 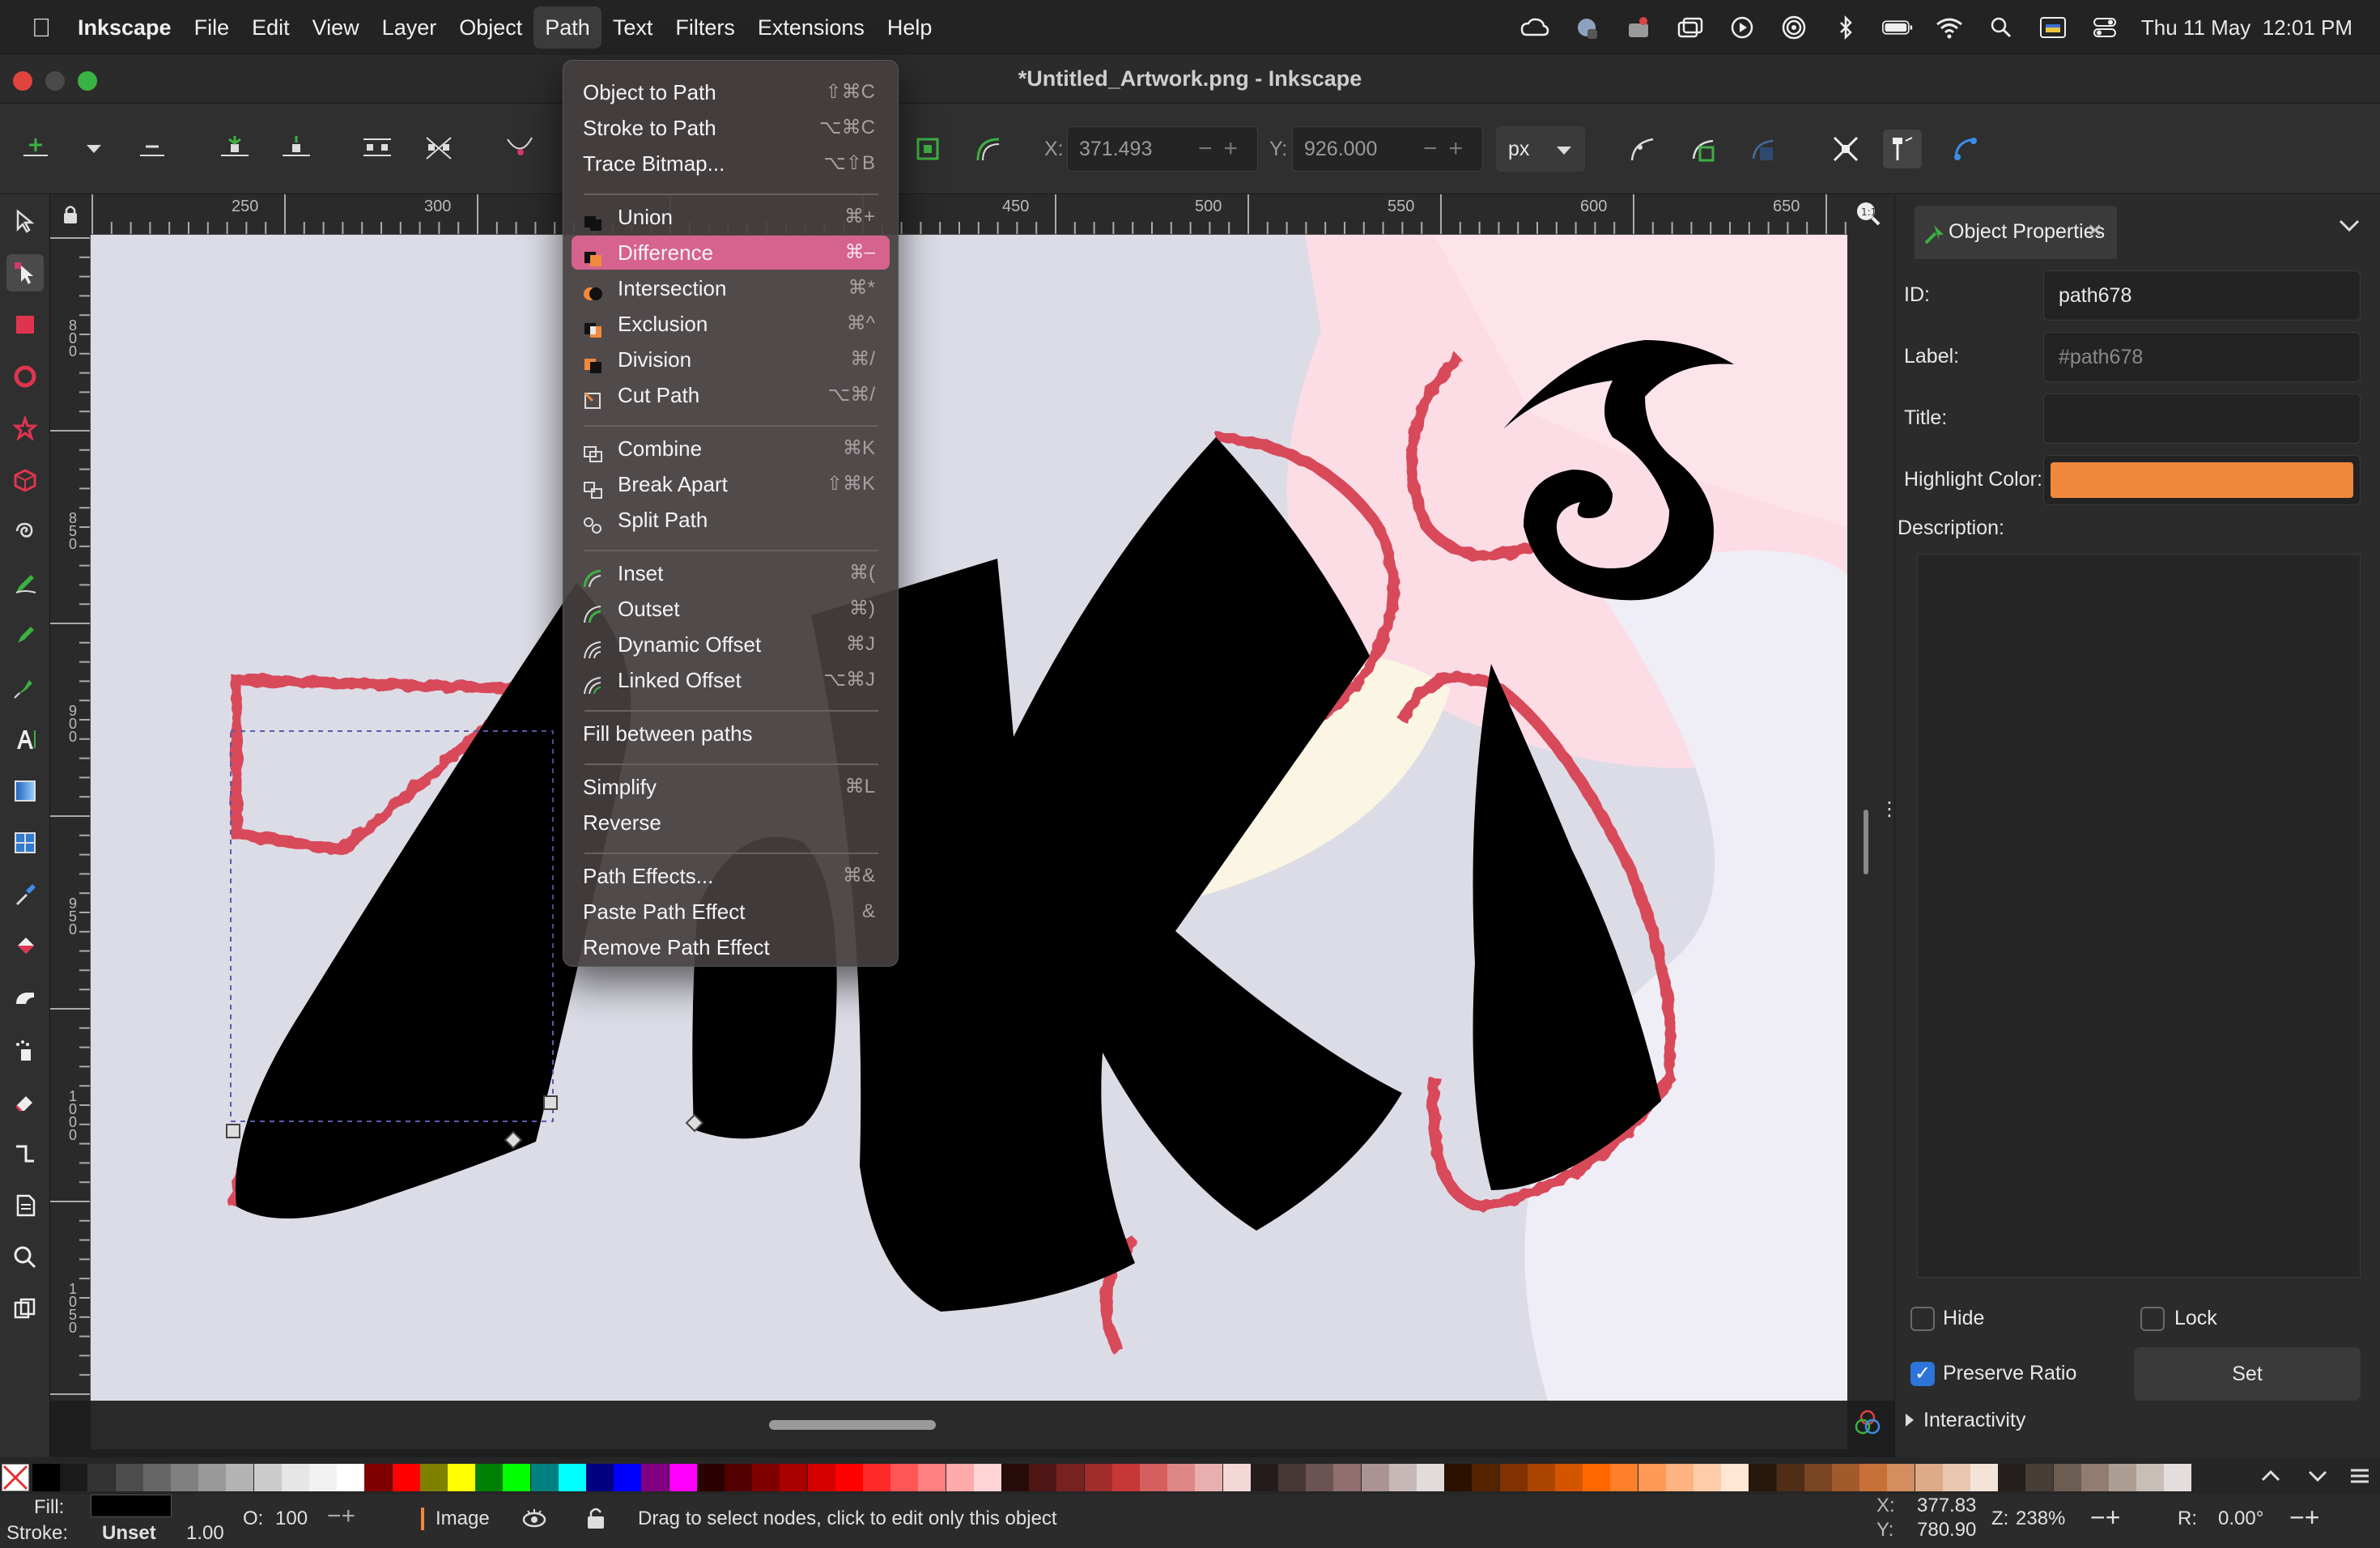 What do you see at coordinates (25, 376) in the screenshot?
I see `ellipse-tool-icon` at bounding box center [25, 376].